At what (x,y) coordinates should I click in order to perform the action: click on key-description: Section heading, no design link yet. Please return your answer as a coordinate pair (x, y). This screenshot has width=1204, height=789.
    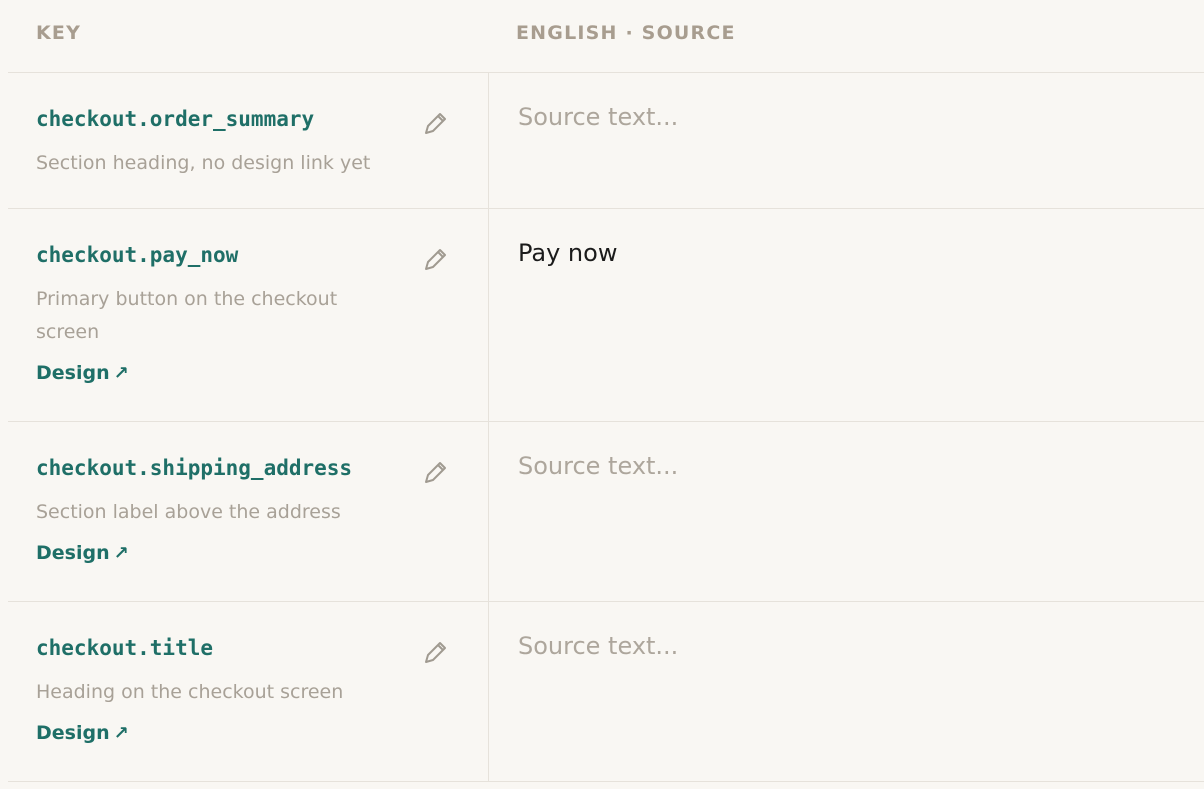
    Looking at the image, I should click on (203, 163).